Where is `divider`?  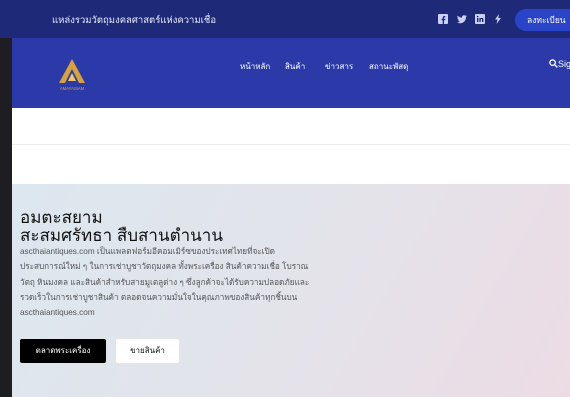
divider is located at coordinates (291, 144).